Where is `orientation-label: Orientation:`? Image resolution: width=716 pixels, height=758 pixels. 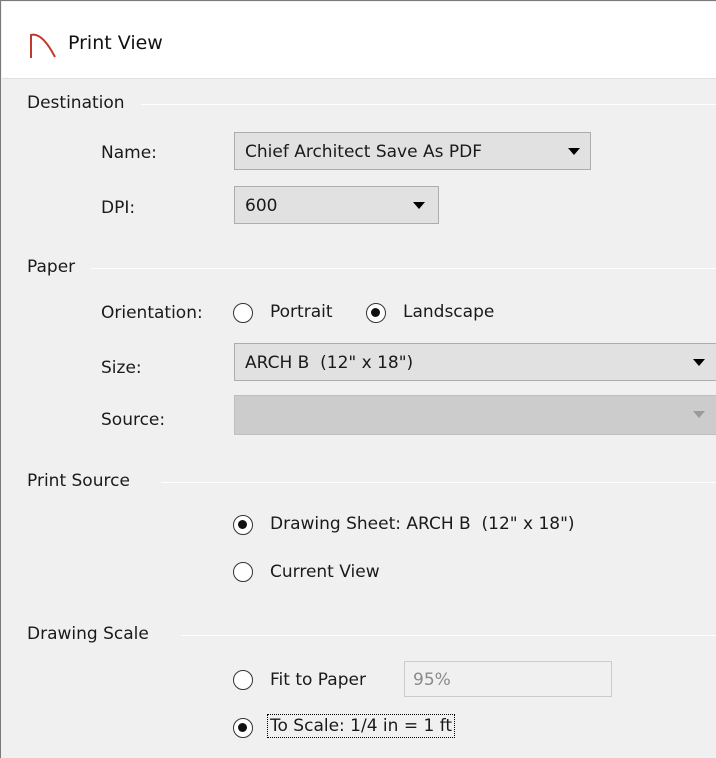 orientation-label: Orientation: is located at coordinates (152, 313).